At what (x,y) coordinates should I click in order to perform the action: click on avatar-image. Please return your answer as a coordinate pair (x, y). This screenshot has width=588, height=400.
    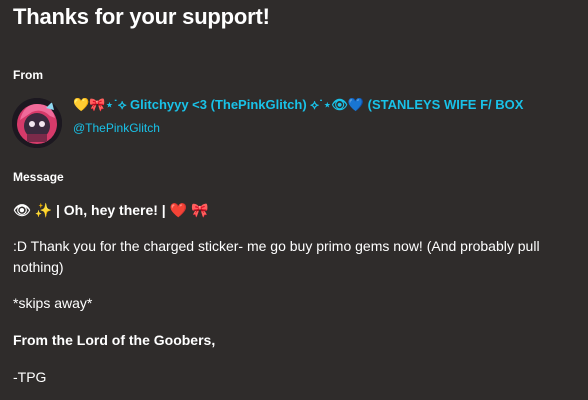
    Looking at the image, I should click on (37, 123).